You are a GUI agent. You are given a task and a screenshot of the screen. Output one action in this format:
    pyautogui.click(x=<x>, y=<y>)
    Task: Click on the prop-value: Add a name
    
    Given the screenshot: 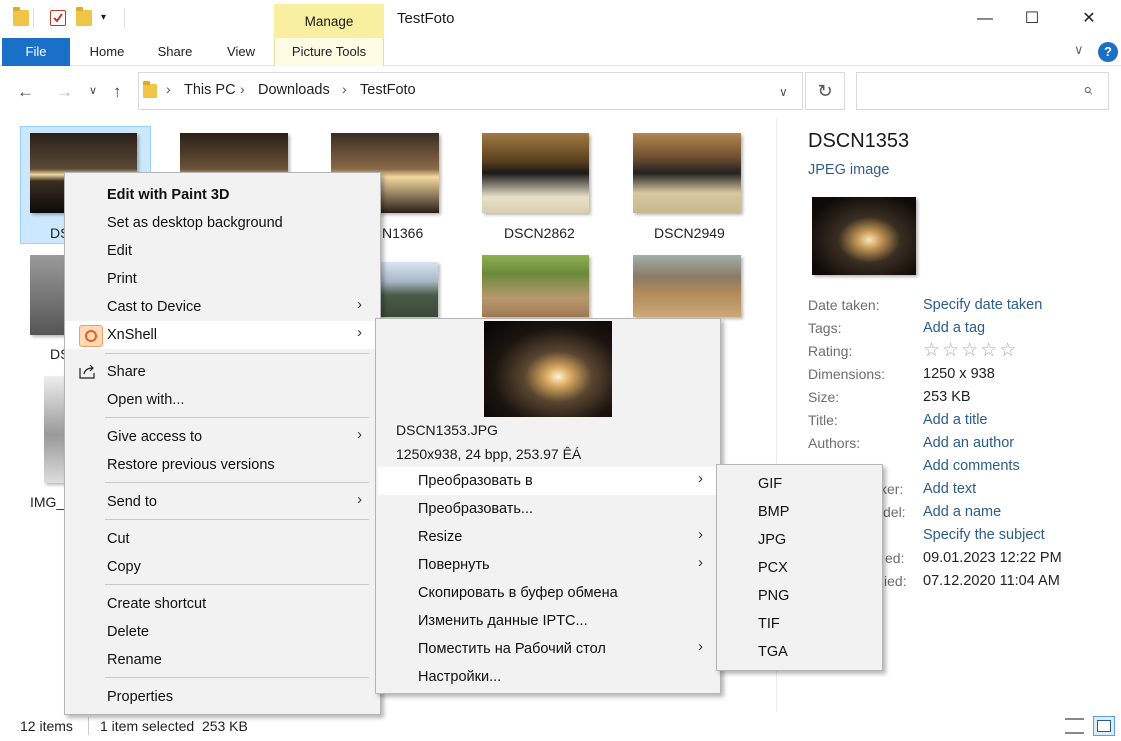 What is the action you would take?
    pyautogui.click(x=962, y=512)
    